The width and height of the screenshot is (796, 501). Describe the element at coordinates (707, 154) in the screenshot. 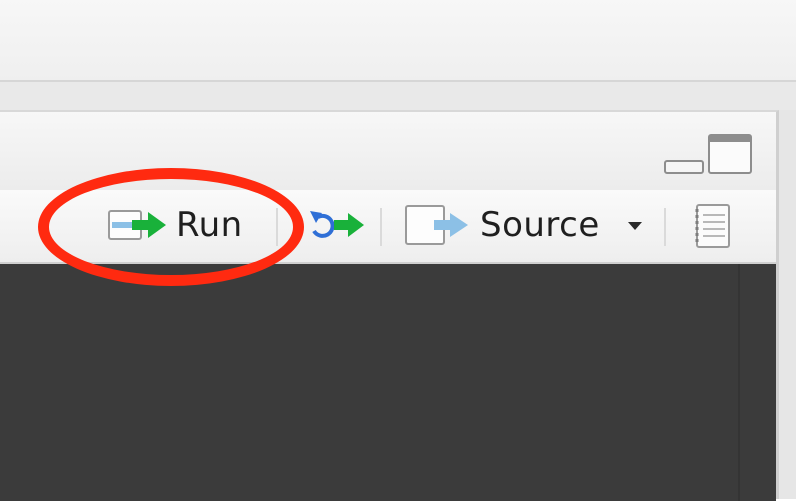

I see `pane-window-controls` at that location.